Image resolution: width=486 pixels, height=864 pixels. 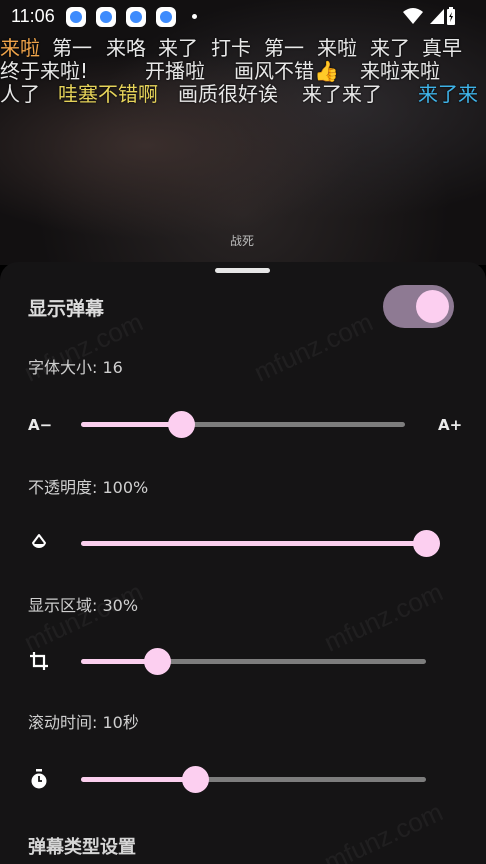 I want to click on wifi-icon, so click(x=413, y=16).